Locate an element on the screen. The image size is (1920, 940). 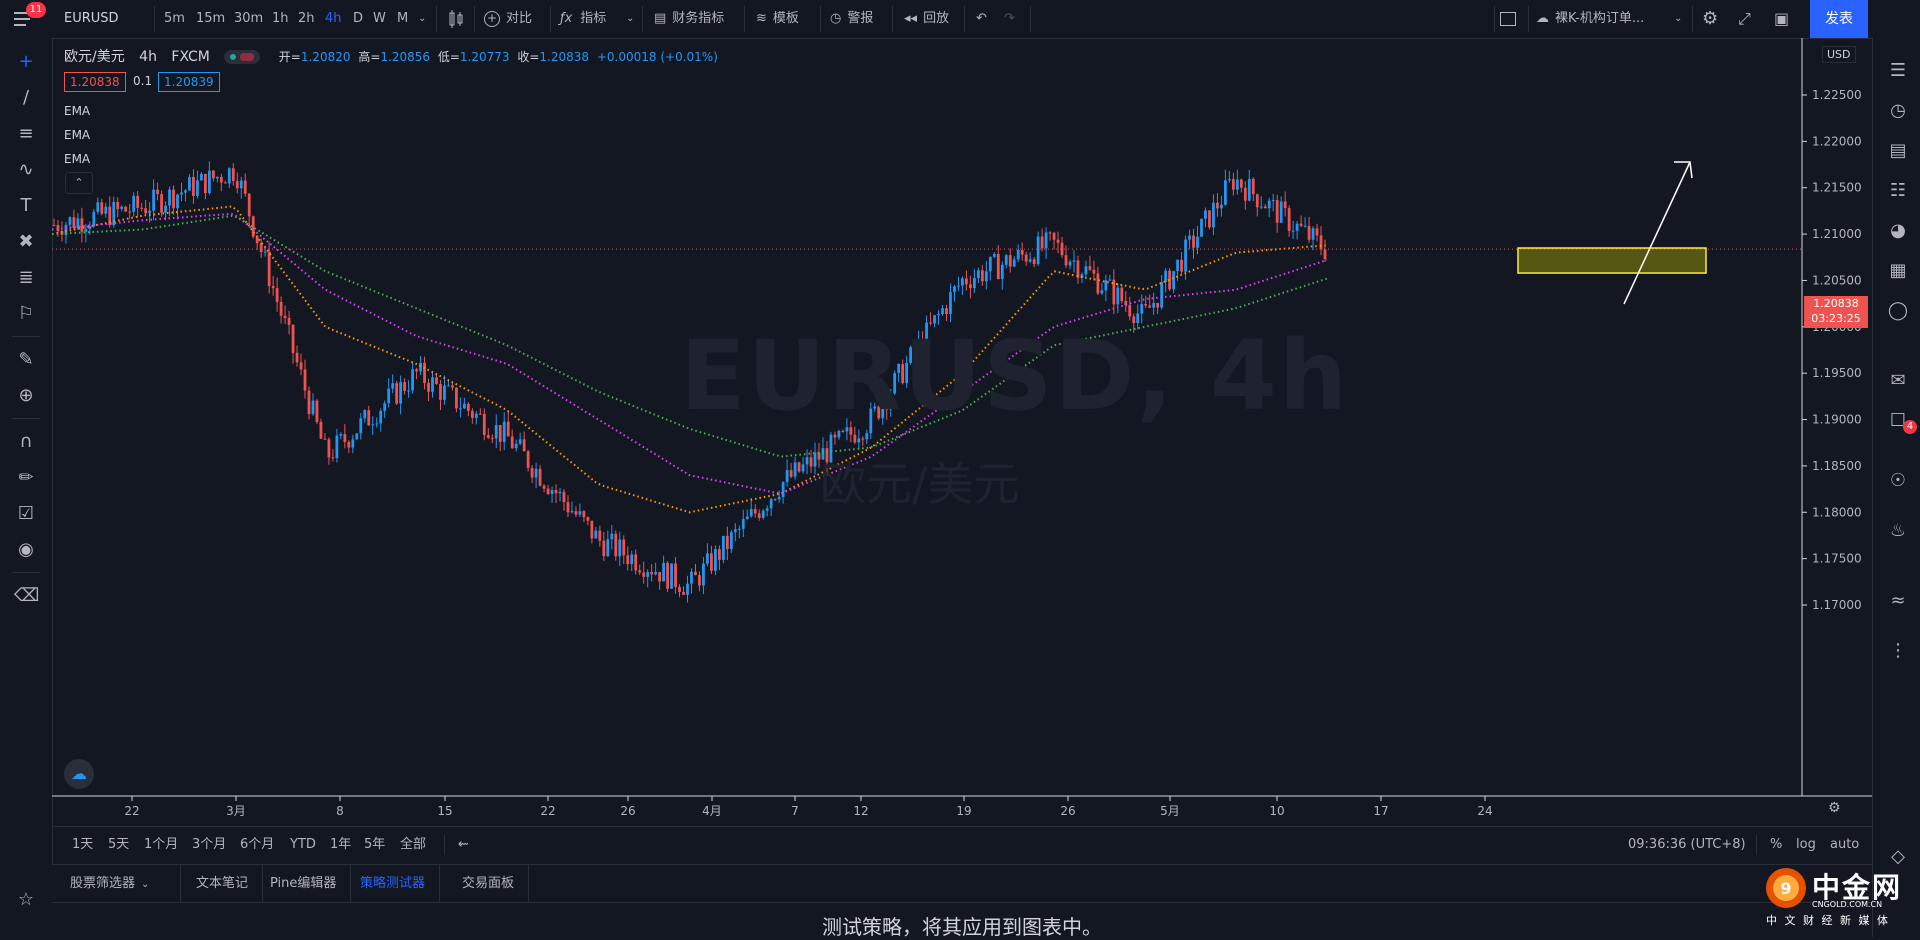
alerts-clock-icon: ◷ is located at coordinates (1898, 111).